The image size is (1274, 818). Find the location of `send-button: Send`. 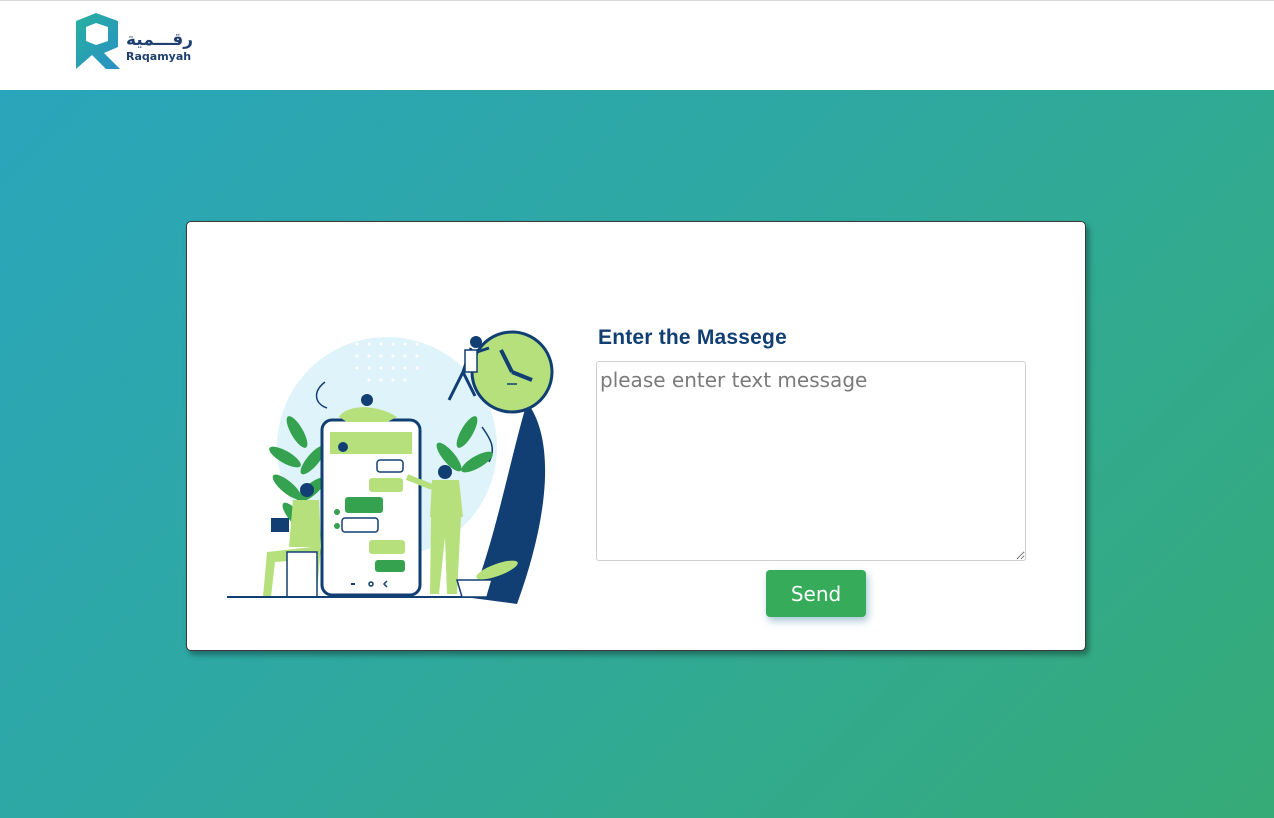

send-button: Send is located at coordinates (816, 593).